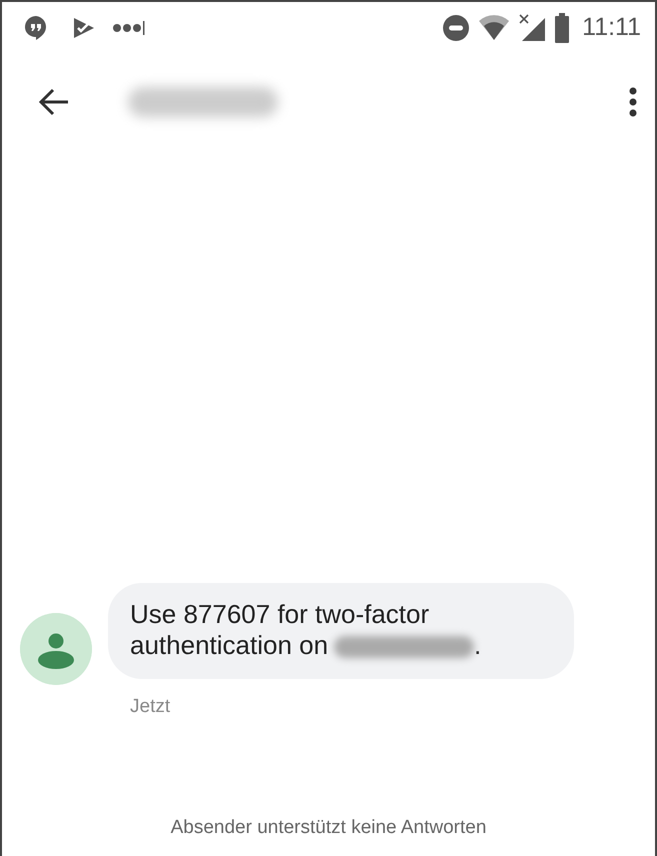 The image size is (657, 856). Describe the element at coordinates (456, 28) in the screenshot. I see `do-not-disturb-icon` at that location.